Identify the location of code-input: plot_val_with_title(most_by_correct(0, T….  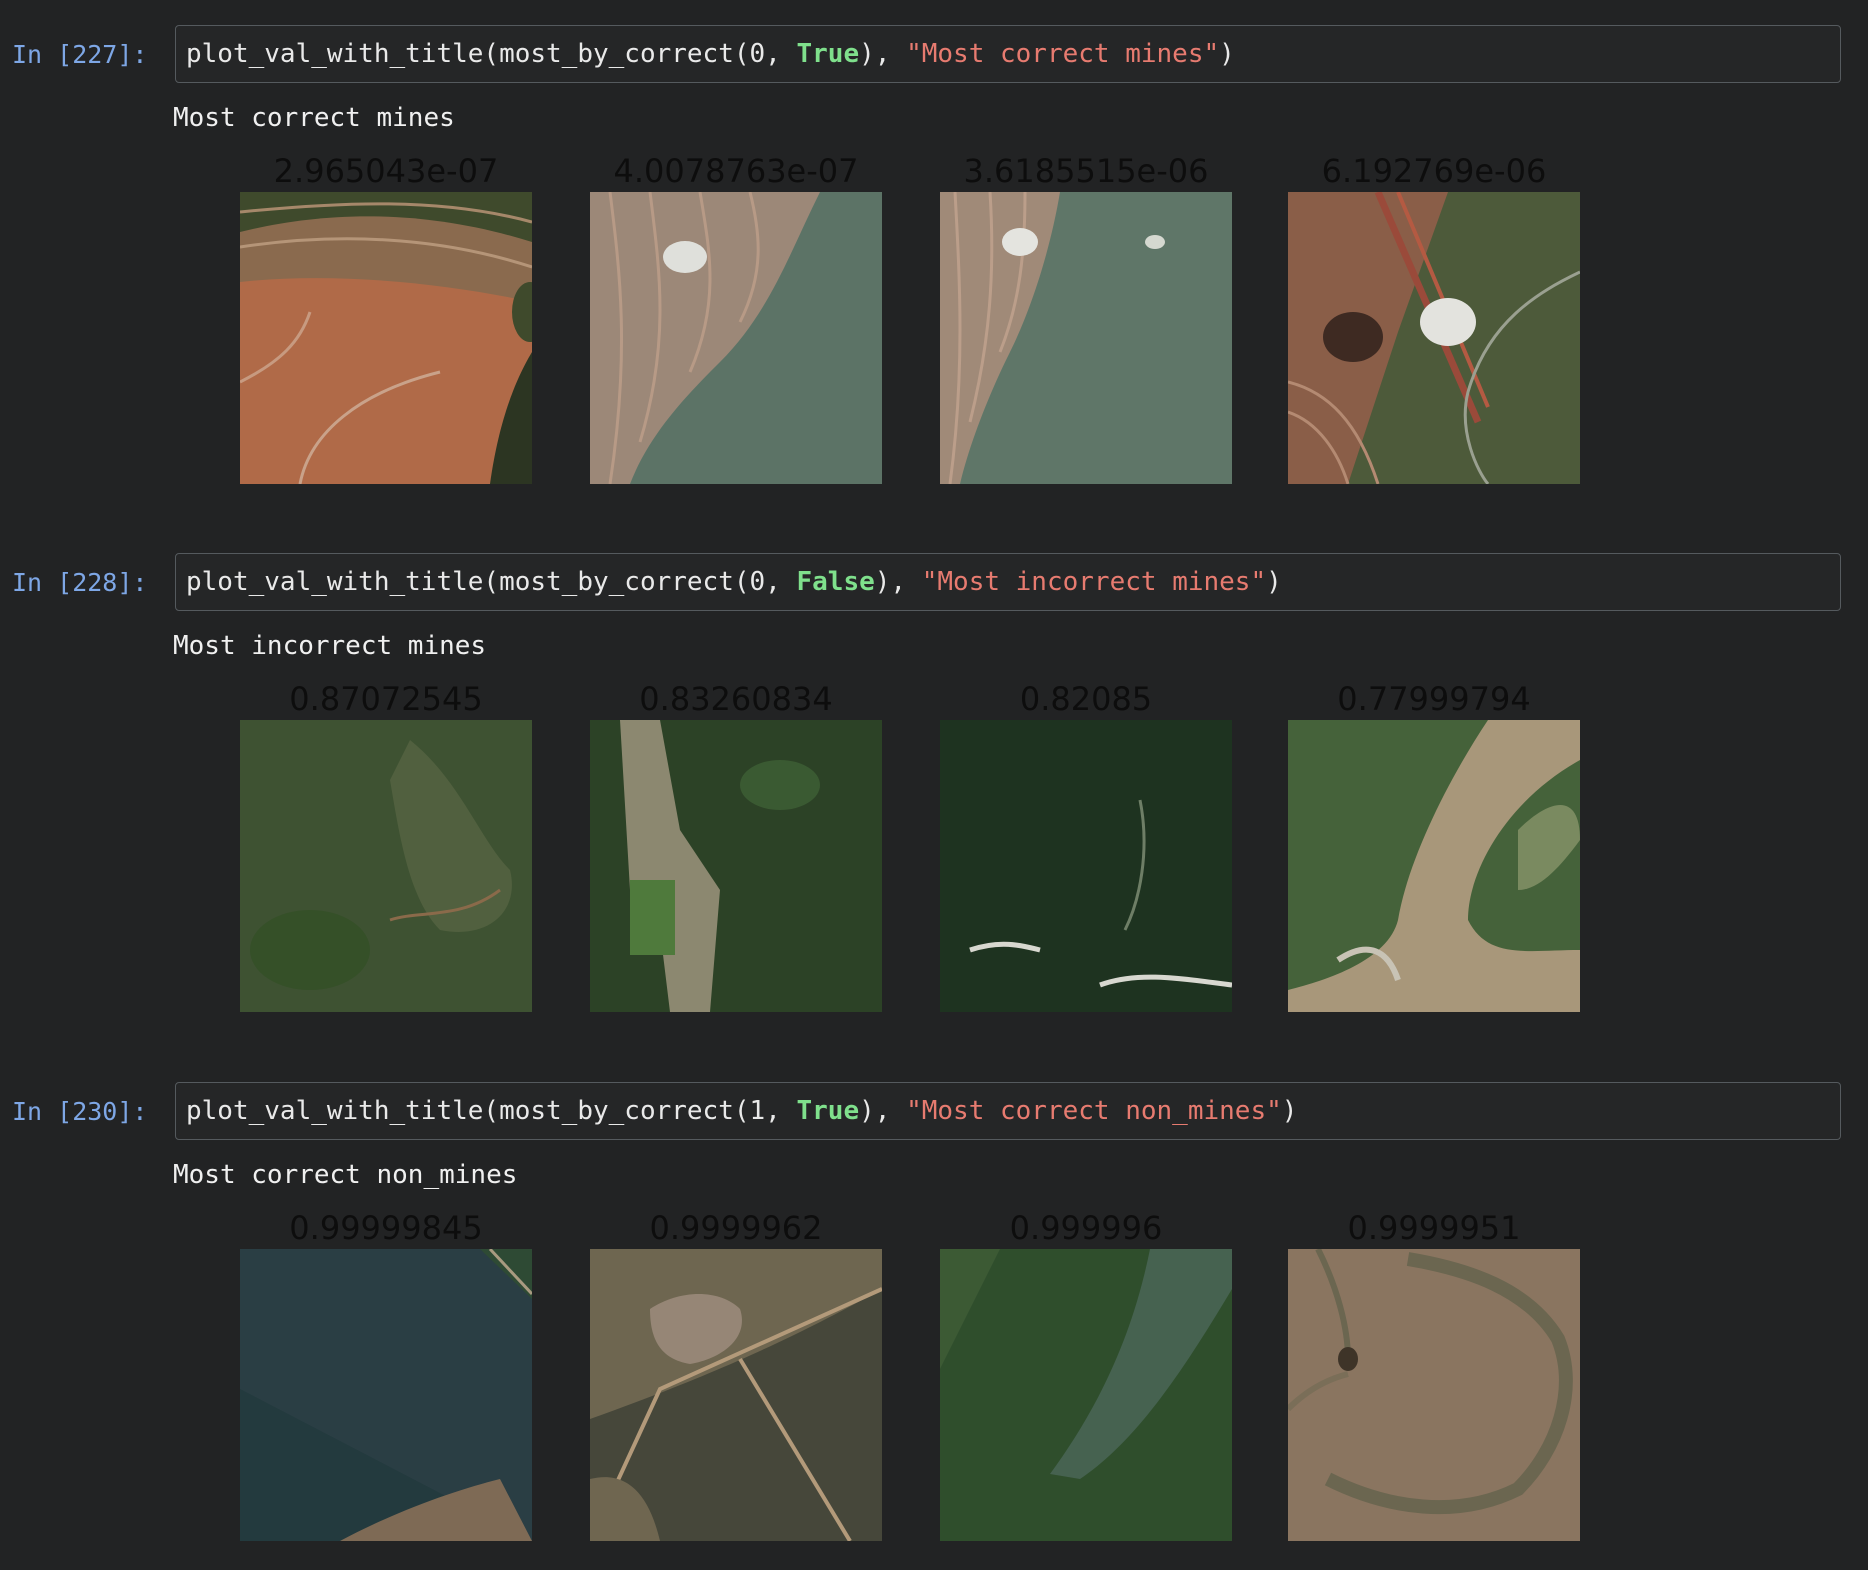
(1008, 54).